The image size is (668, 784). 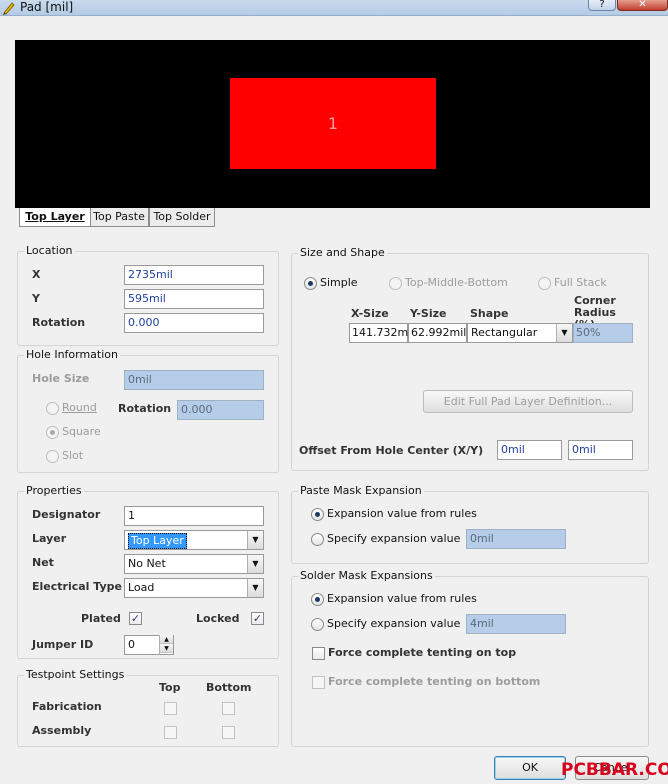 I want to click on tab-top-paste: Top Paste, so click(x=119, y=217).